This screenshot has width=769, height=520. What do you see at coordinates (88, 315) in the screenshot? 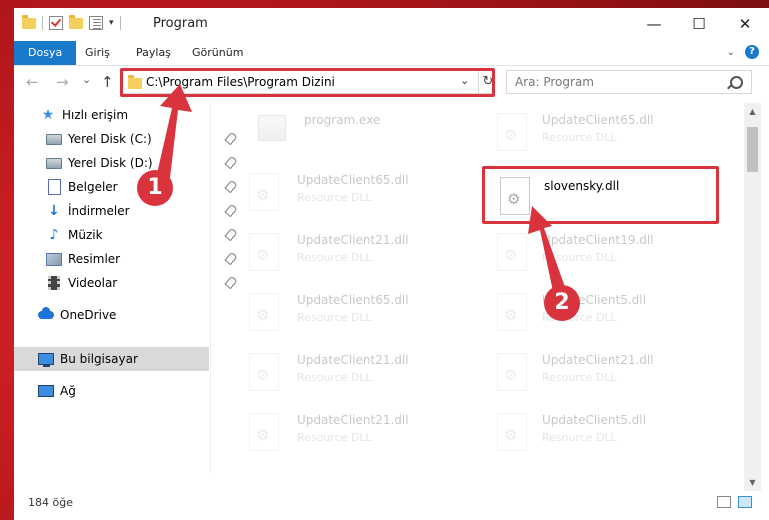
I see `sidebar-item-label: OneDrive` at bounding box center [88, 315].